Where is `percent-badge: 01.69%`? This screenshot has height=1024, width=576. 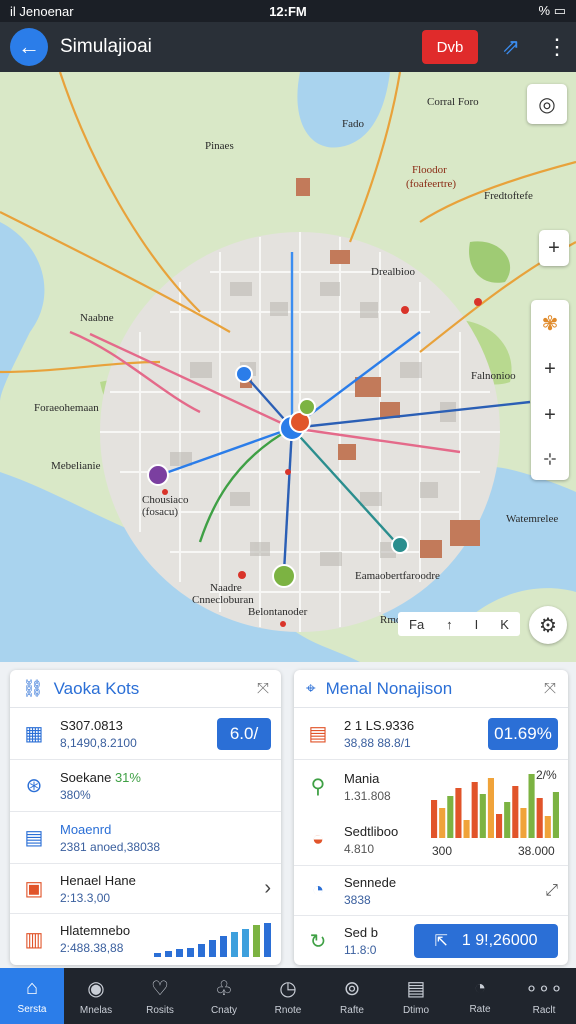
percent-badge: 01.69% is located at coordinates (523, 733).